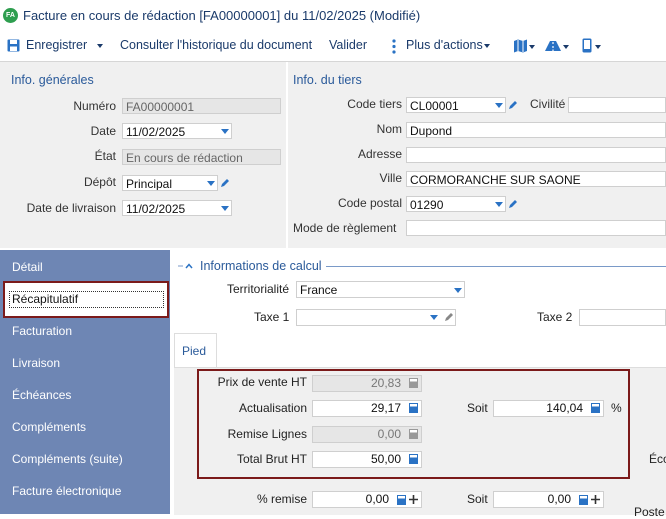 The image size is (666, 519). Describe the element at coordinates (49, 427) in the screenshot. I see `nav-item-complements: Compléments` at that location.